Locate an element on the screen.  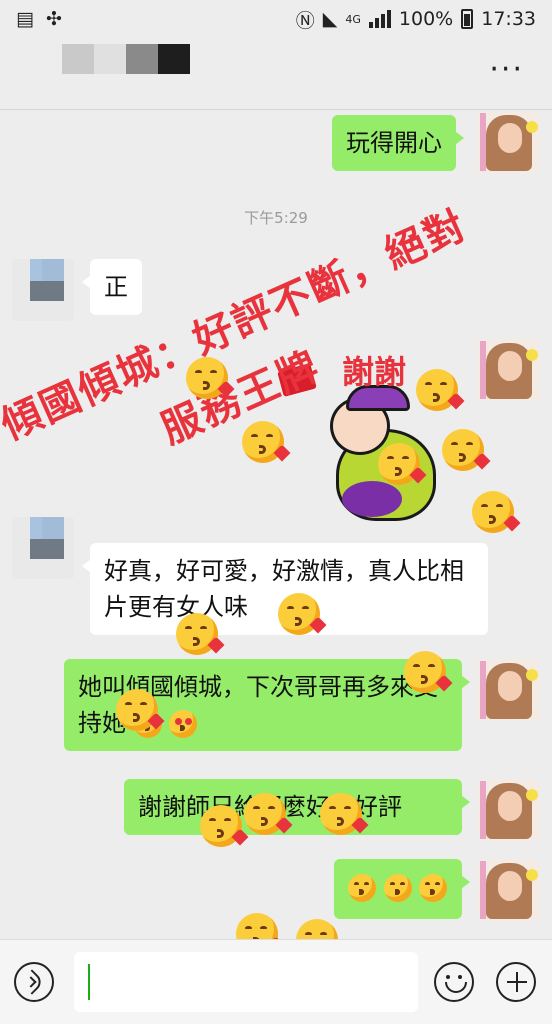
nfc-icon: Ⓝ is located at coordinates (305, 20).